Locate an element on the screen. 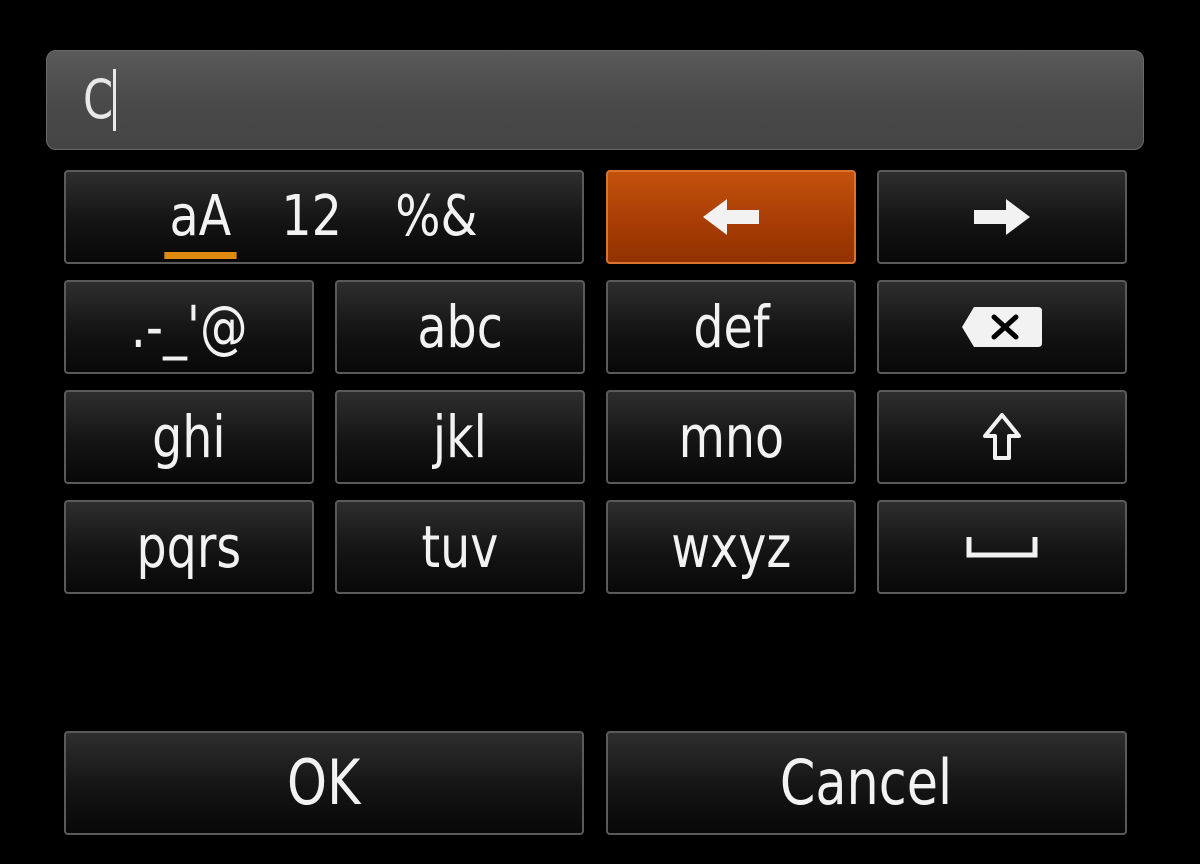  key-jkl-label: jkl is located at coordinates (460, 437).